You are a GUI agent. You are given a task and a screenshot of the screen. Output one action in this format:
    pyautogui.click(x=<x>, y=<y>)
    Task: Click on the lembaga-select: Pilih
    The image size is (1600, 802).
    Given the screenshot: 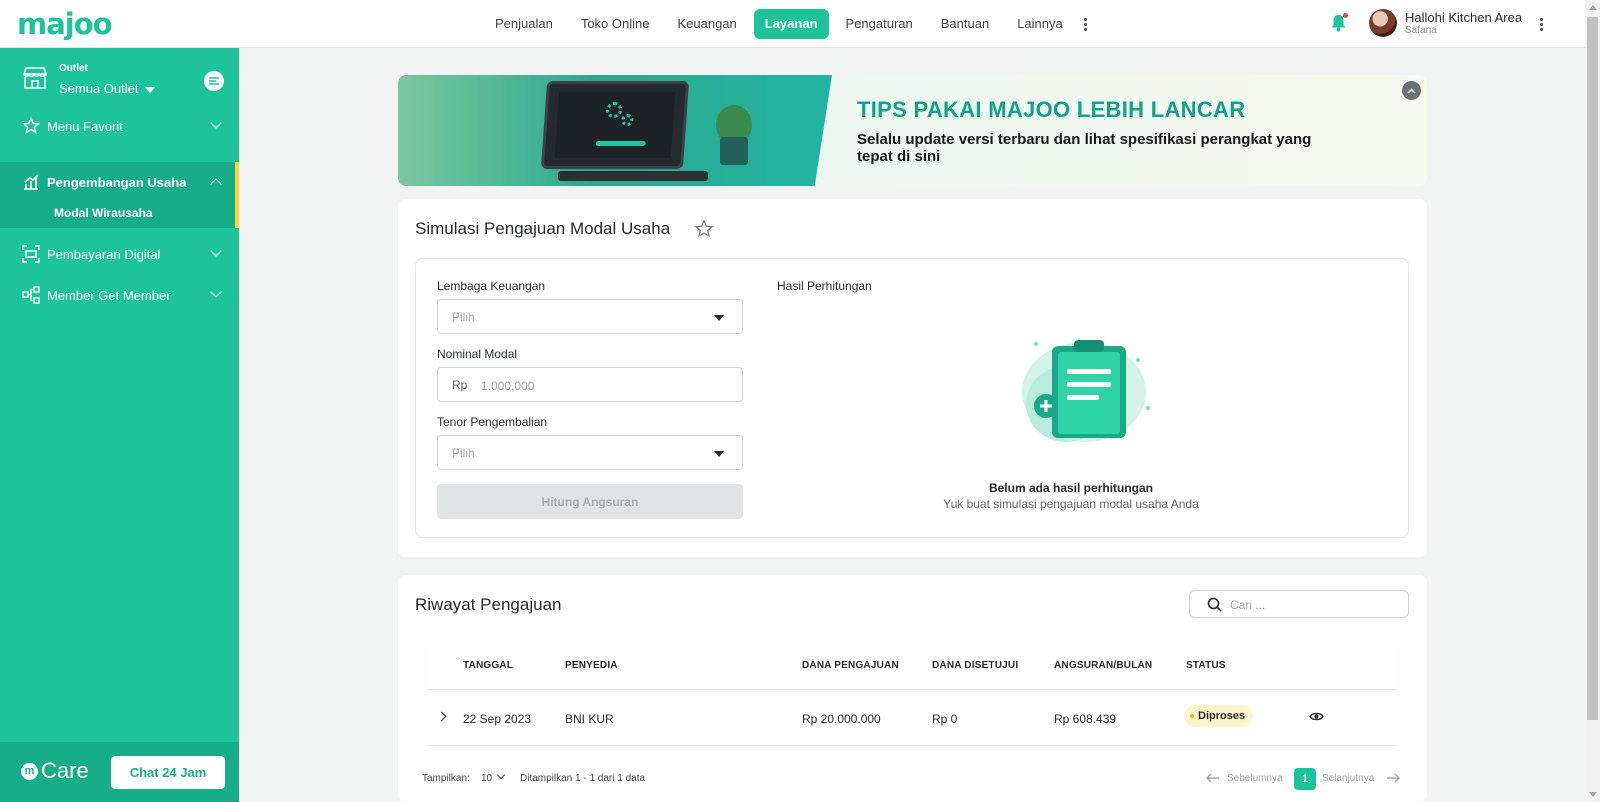 What is the action you would take?
    pyautogui.click(x=590, y=316)
    